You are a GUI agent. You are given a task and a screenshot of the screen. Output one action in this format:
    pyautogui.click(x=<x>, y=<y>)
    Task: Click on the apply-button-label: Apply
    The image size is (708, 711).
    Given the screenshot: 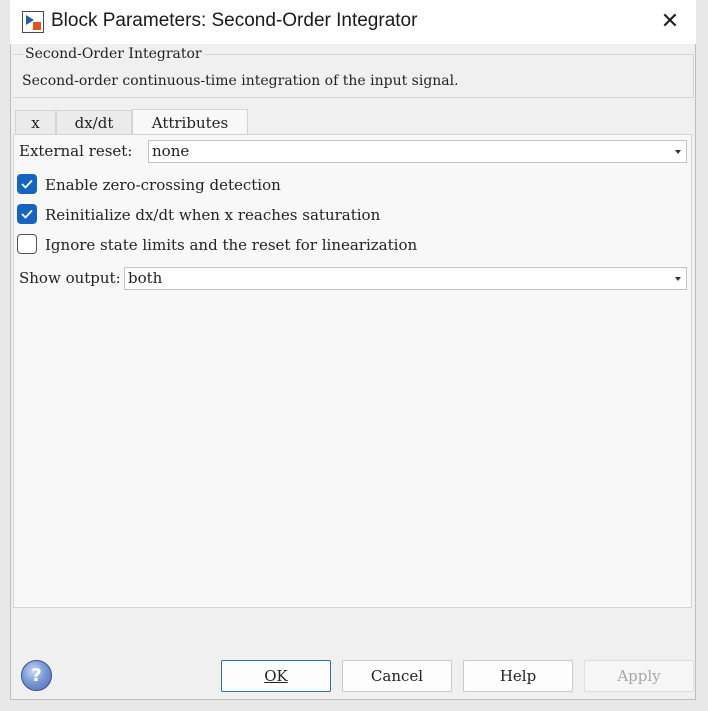 What is the action you would take?
    pyautogui.click(x=639, y=676)
    